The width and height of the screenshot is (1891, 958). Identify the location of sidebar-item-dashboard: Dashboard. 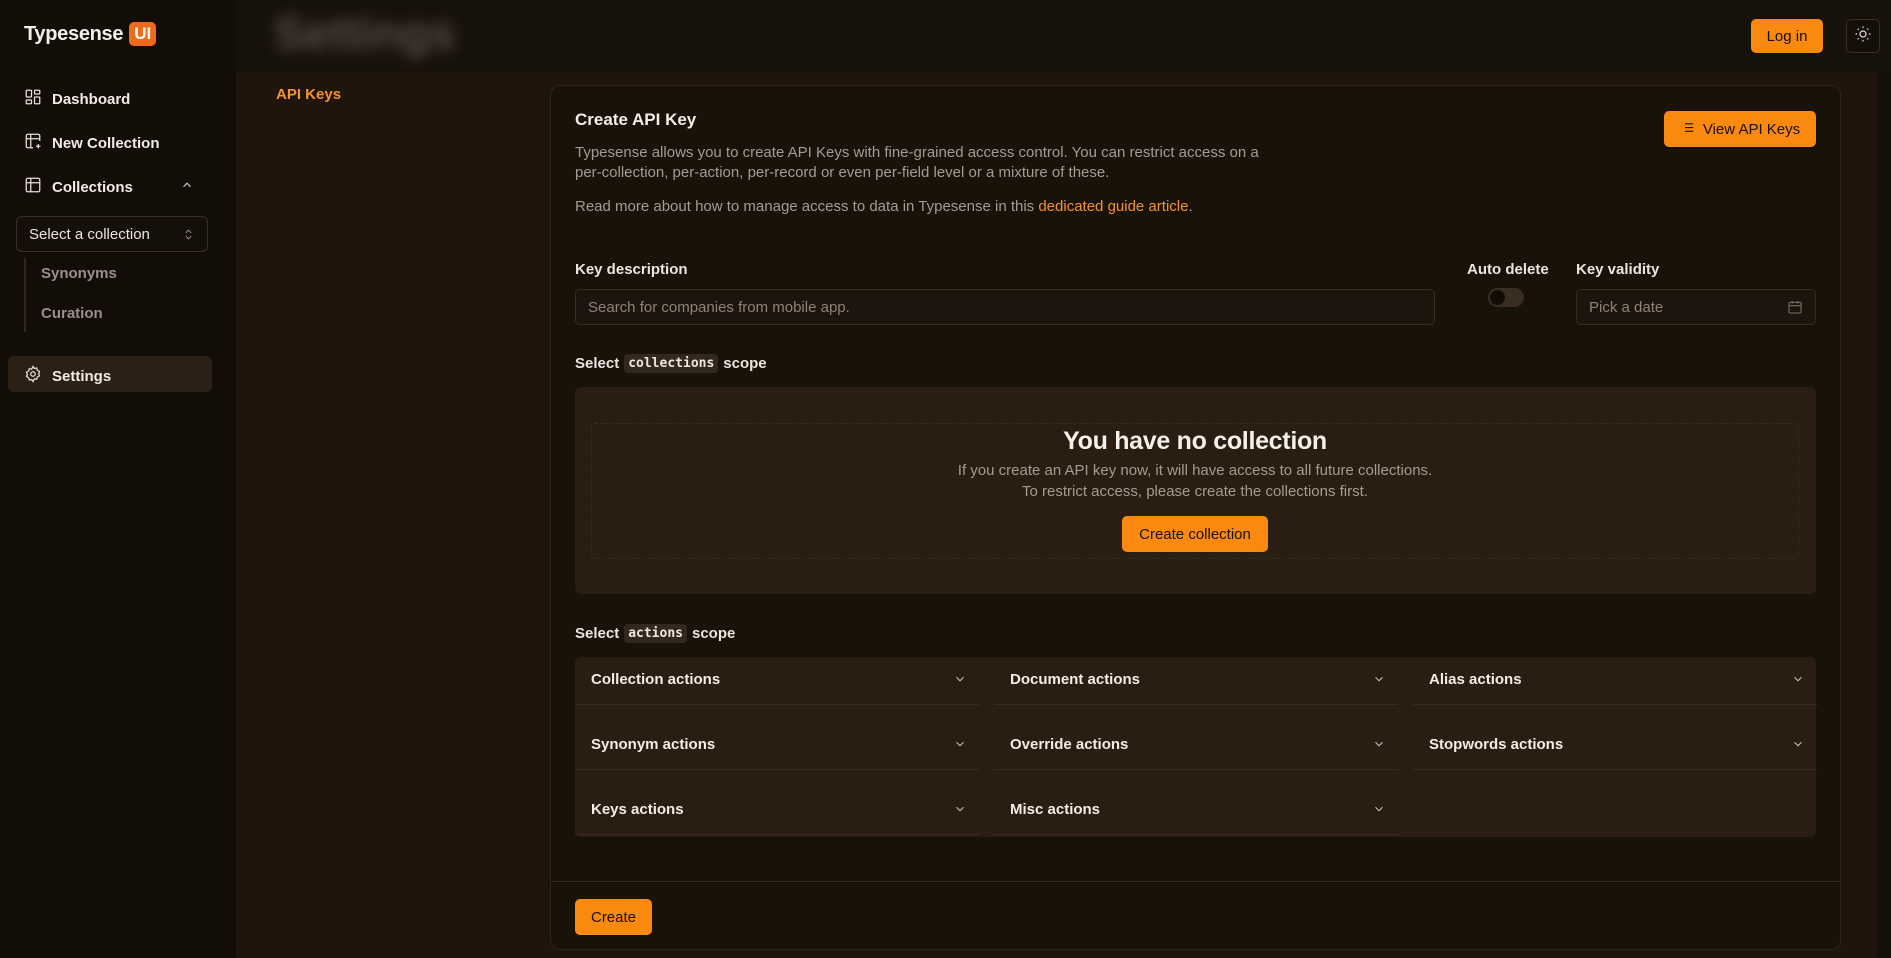
(77, 99).